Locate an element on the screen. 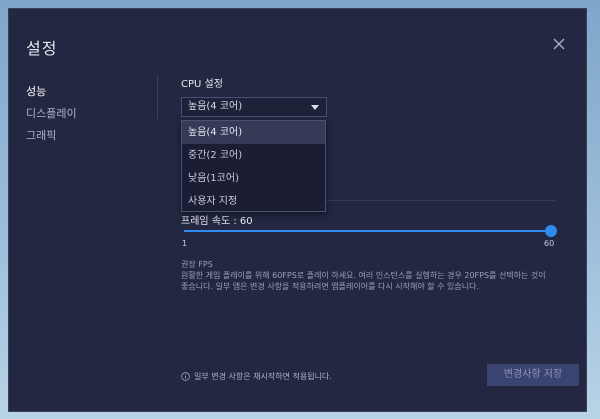 The height and width of the screenshot is (419, 600). sidebar-divider is located at coordinates (157, 97).